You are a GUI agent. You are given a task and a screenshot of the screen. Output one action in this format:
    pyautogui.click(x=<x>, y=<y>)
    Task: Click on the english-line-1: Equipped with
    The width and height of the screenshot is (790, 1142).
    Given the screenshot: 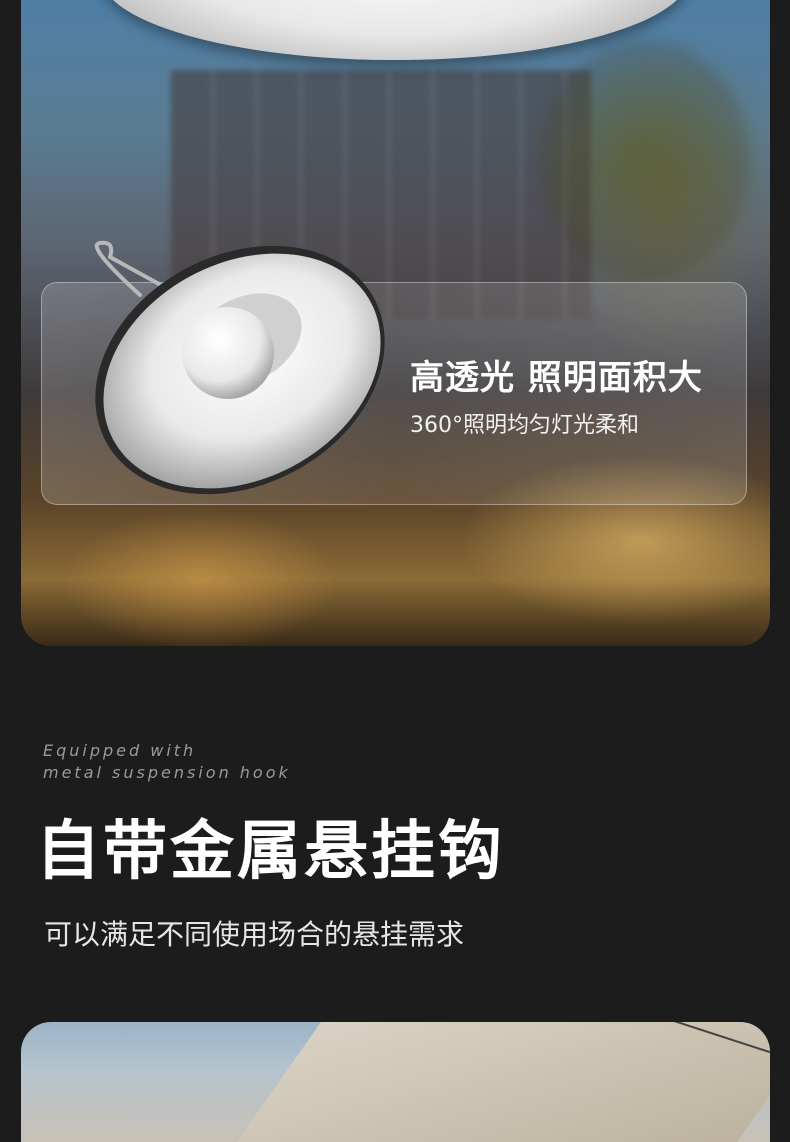 What is the action you would take?
    pyautogui.click(x=120, y=750)
    